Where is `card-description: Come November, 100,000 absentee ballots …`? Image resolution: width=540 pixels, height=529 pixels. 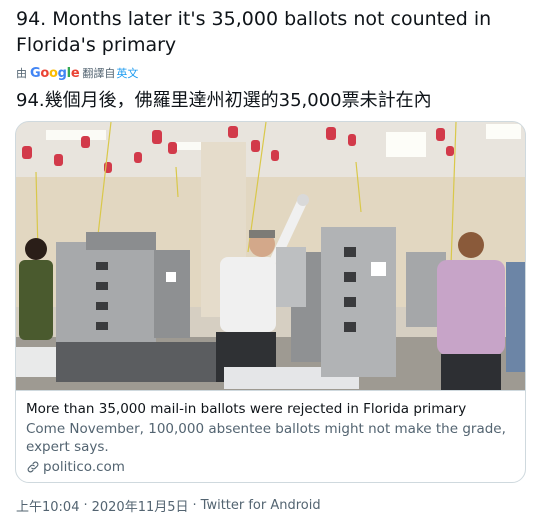 card-description: Come November, 100,000 absentee ballots … is located at coordinates (266, 438).